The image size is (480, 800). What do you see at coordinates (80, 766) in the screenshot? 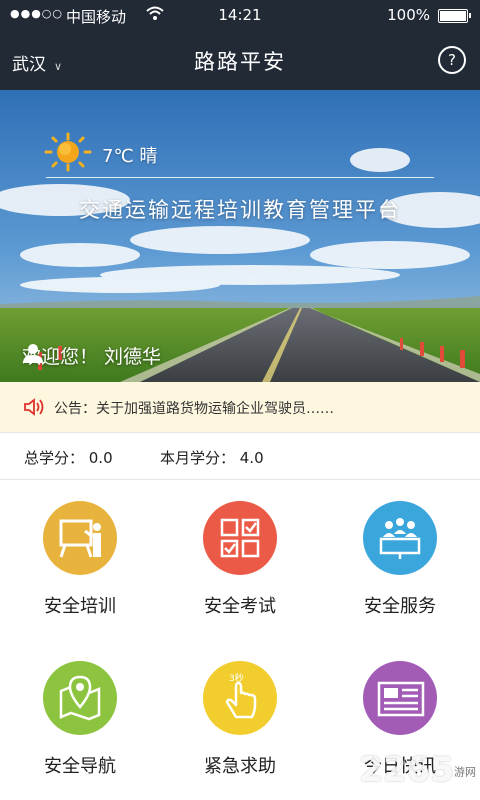
I see `menu-label: 安全导航` at bounding box center [80, 766].